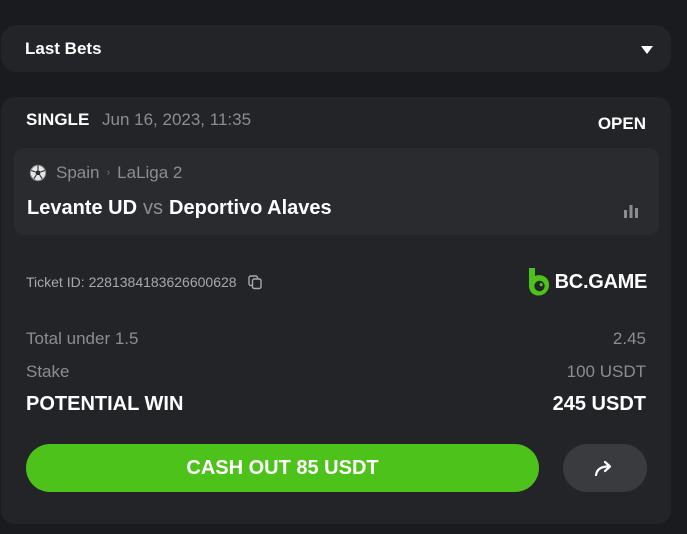 This screenshot has height=534, width=687. What do you see at coordinates (647, 49) in the screenshot?
I see `chevron-down-icon` at bounding box center [647, 49].